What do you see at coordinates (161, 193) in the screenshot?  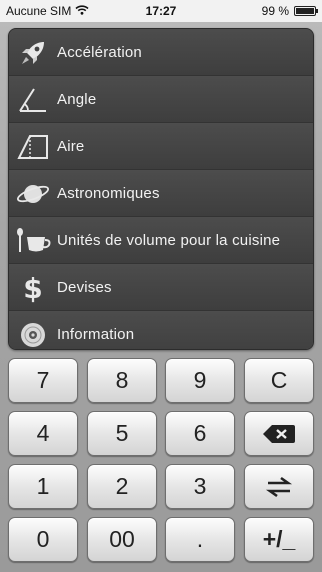 I see `category-row-astronomiques: Astronomiques` at bounding box center [161, 193].